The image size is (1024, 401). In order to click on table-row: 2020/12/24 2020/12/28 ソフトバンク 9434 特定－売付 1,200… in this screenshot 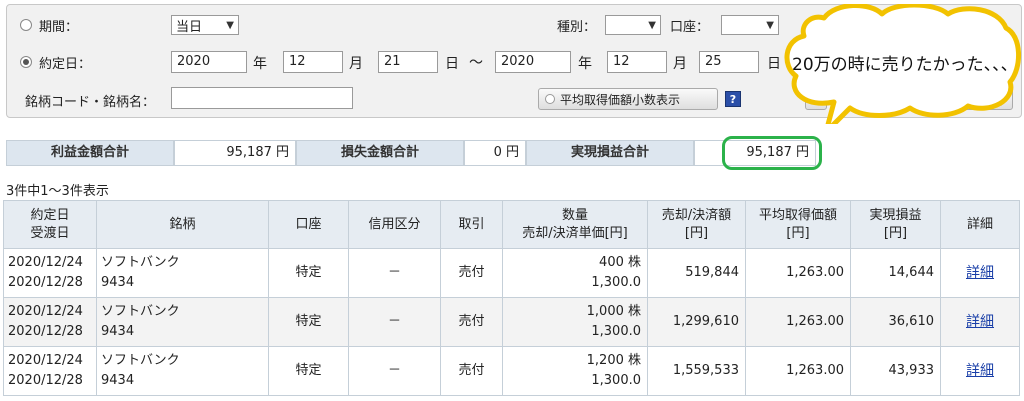, I will do `click(511, 371)`.